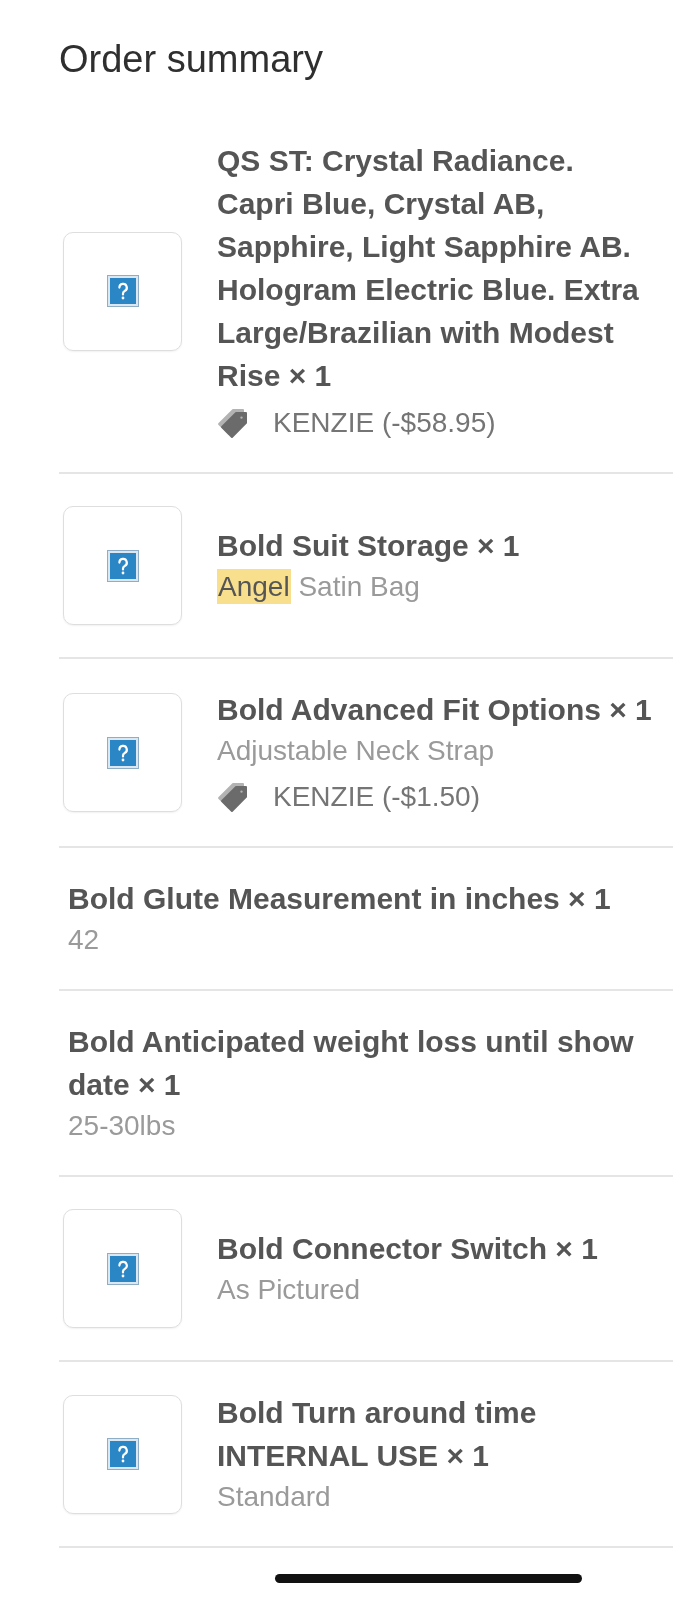  What do you see at coordinates (274, 1496) in the screenshot?
I see `option-text: Standard` at bounding box center [274, 1496].